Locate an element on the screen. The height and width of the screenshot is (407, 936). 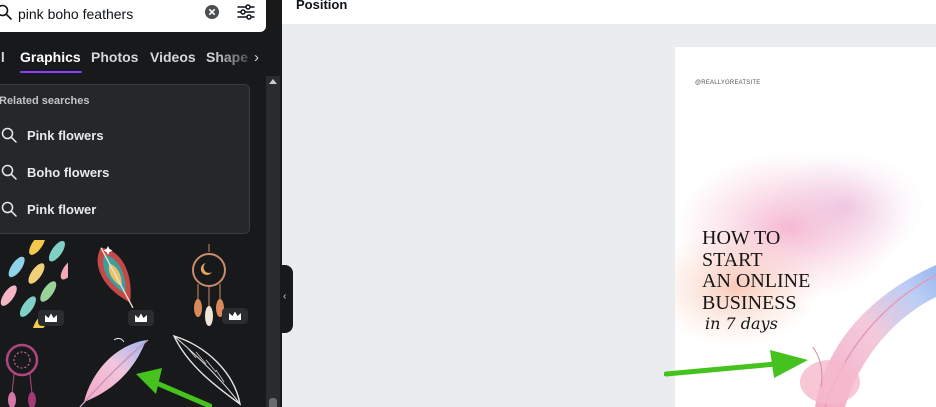
active-tab-indicator is located at coordinates (51, 72).